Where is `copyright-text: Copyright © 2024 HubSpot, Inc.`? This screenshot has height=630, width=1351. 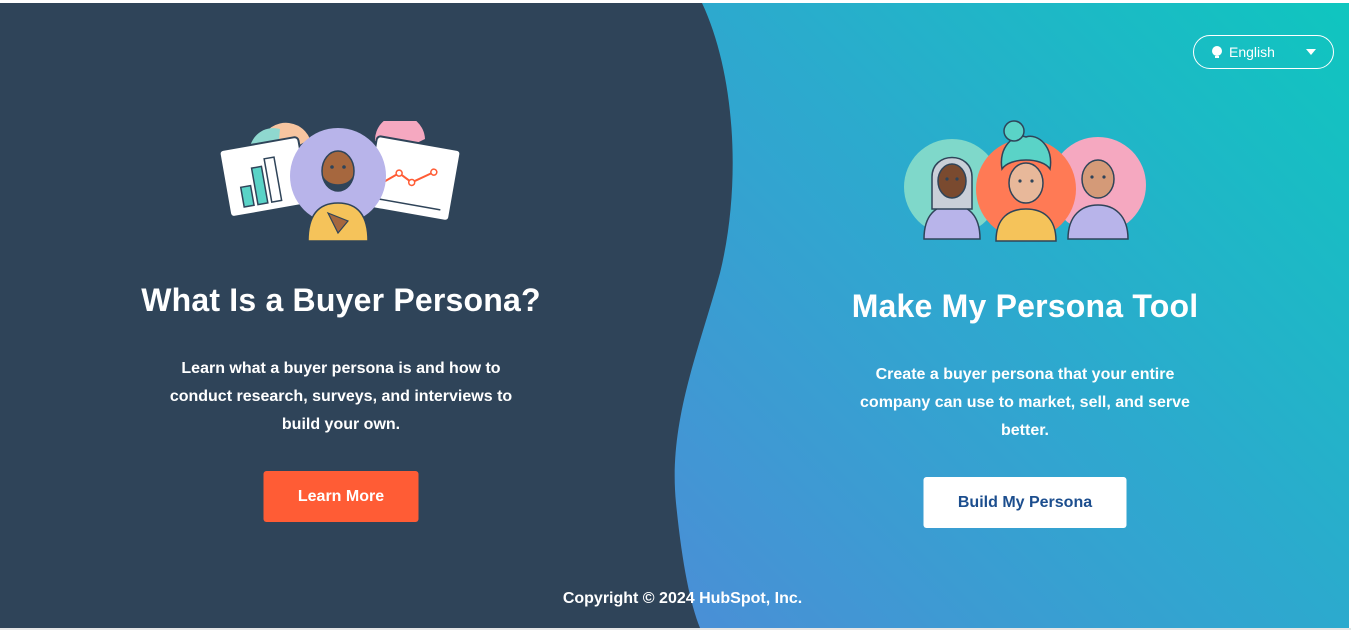
copyright-text: Copyright © 2024 HubSpot, Inc. is located at coordinates (682, 598).